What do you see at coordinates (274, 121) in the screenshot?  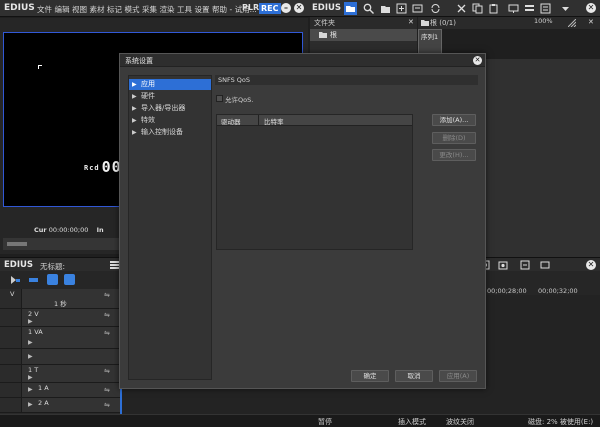 I see `column-header-bitrate: 比特率` at bounding box center [274, 121].